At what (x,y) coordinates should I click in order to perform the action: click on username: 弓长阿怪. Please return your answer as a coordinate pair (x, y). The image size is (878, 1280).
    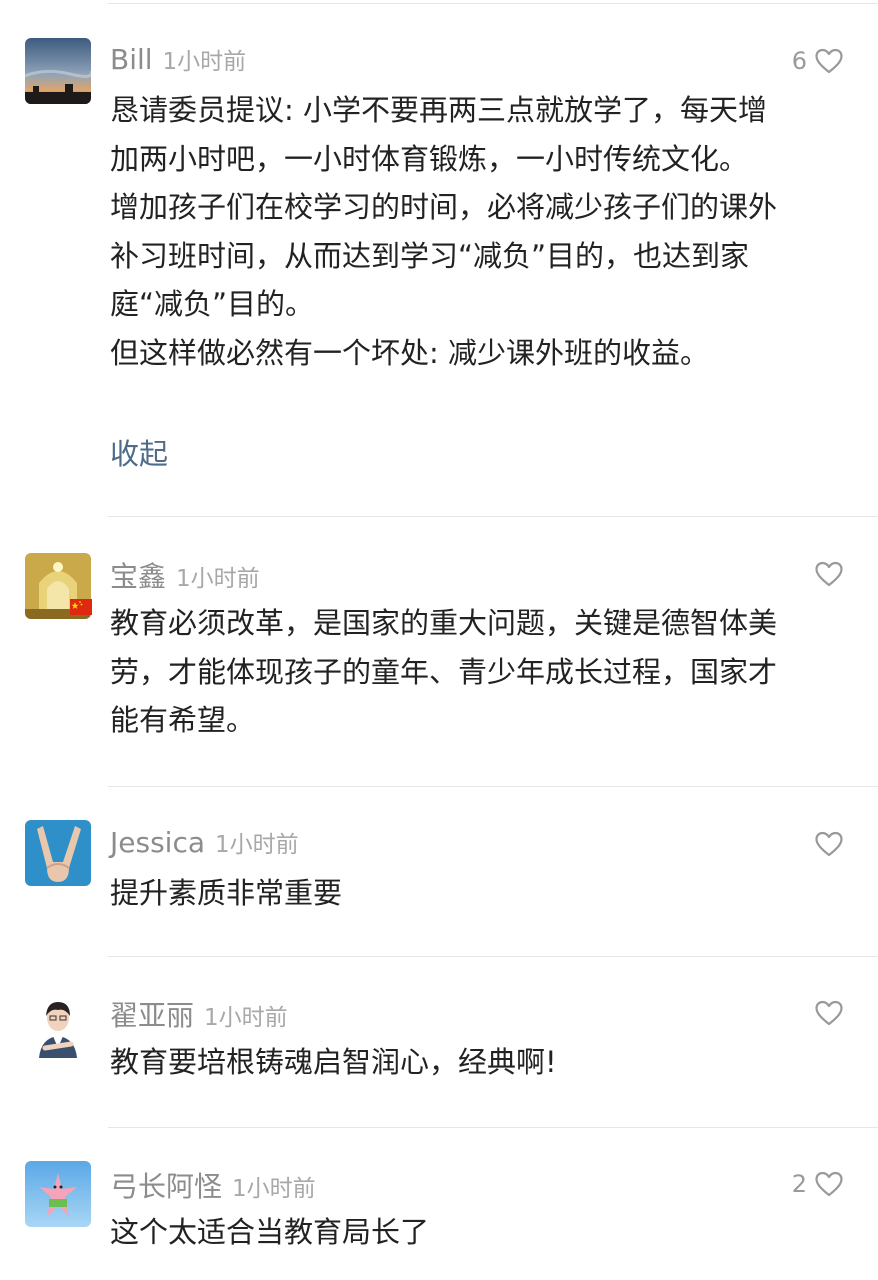
    Looking at the image, I should click on (166, 1185).